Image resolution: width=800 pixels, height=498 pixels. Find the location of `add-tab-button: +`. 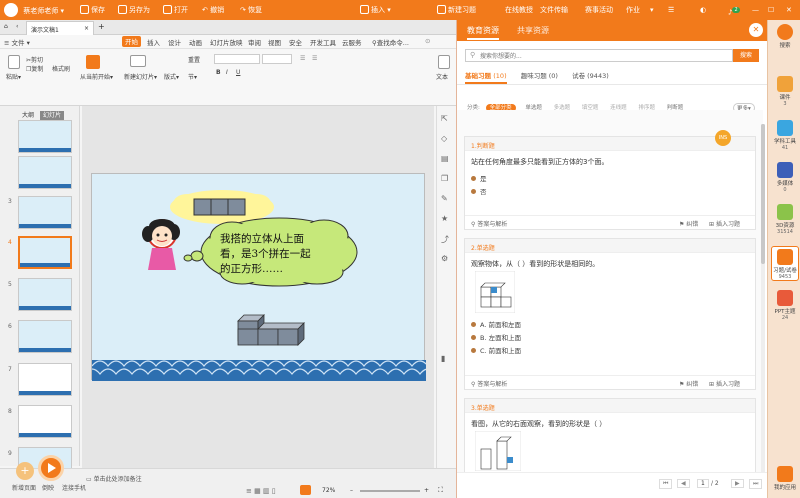

add-tab-button: + is located at coordinates (101, 26).